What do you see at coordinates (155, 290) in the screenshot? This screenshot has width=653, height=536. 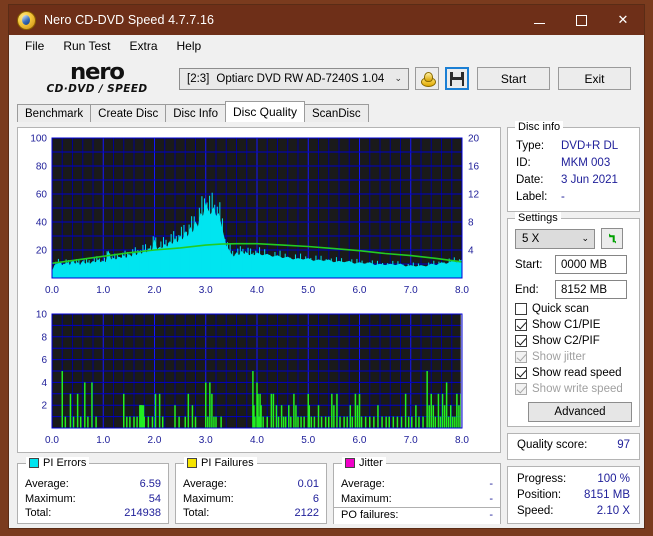 I see `svg-text: 2.0` at bounding box center [155, 290].